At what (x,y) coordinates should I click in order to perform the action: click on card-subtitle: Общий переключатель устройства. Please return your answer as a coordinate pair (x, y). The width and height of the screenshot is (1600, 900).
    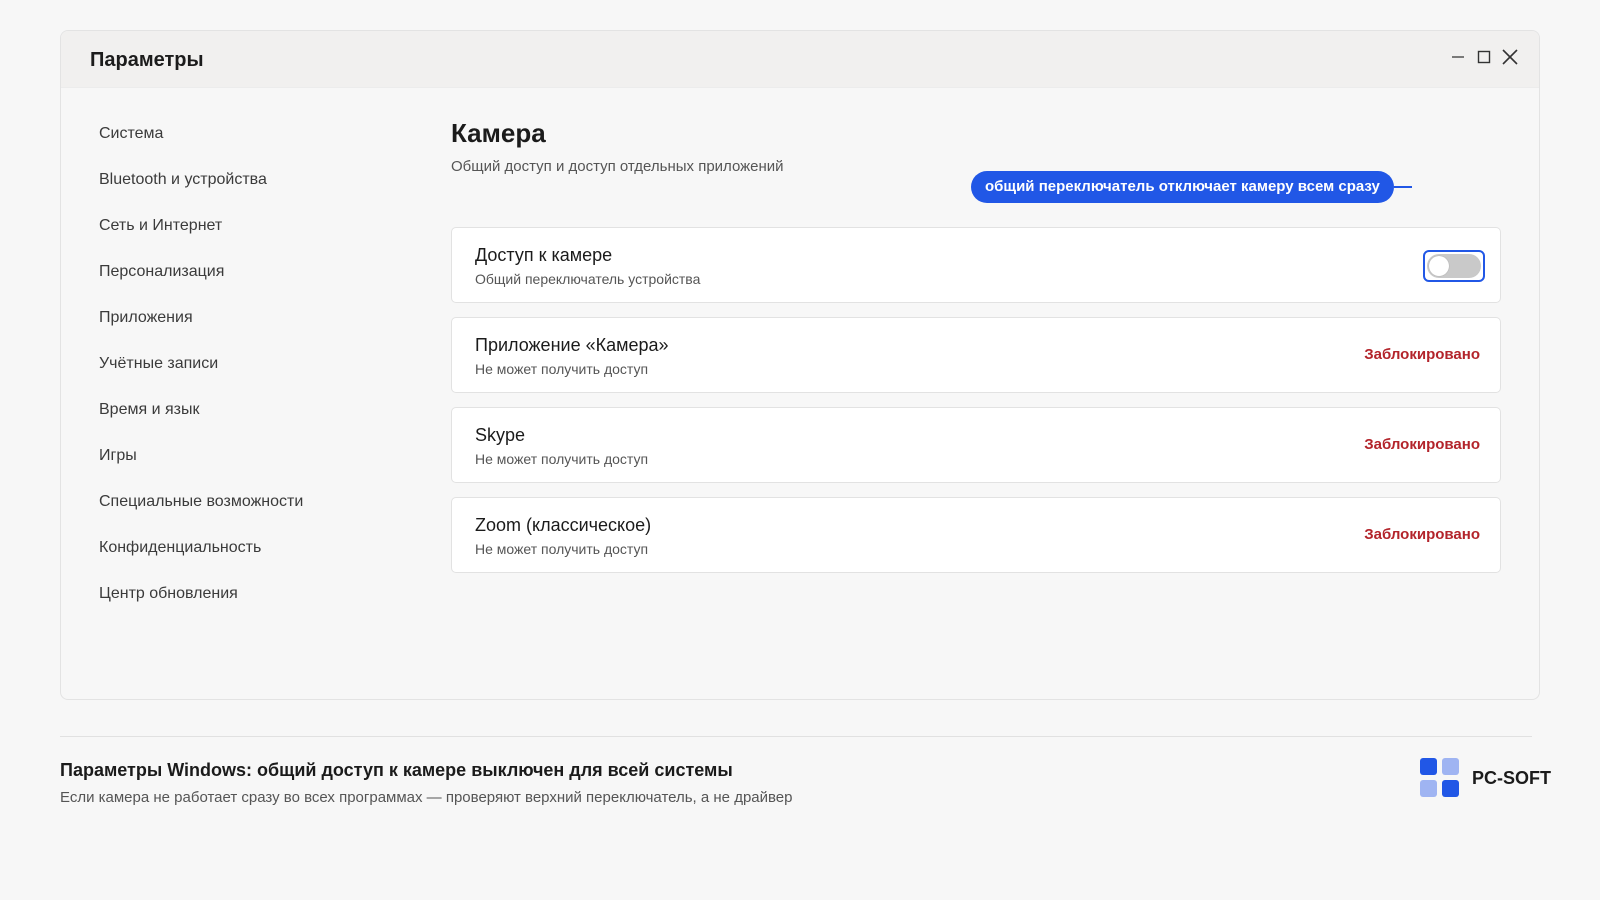
    Looking at the image, I should click on (588, 279).